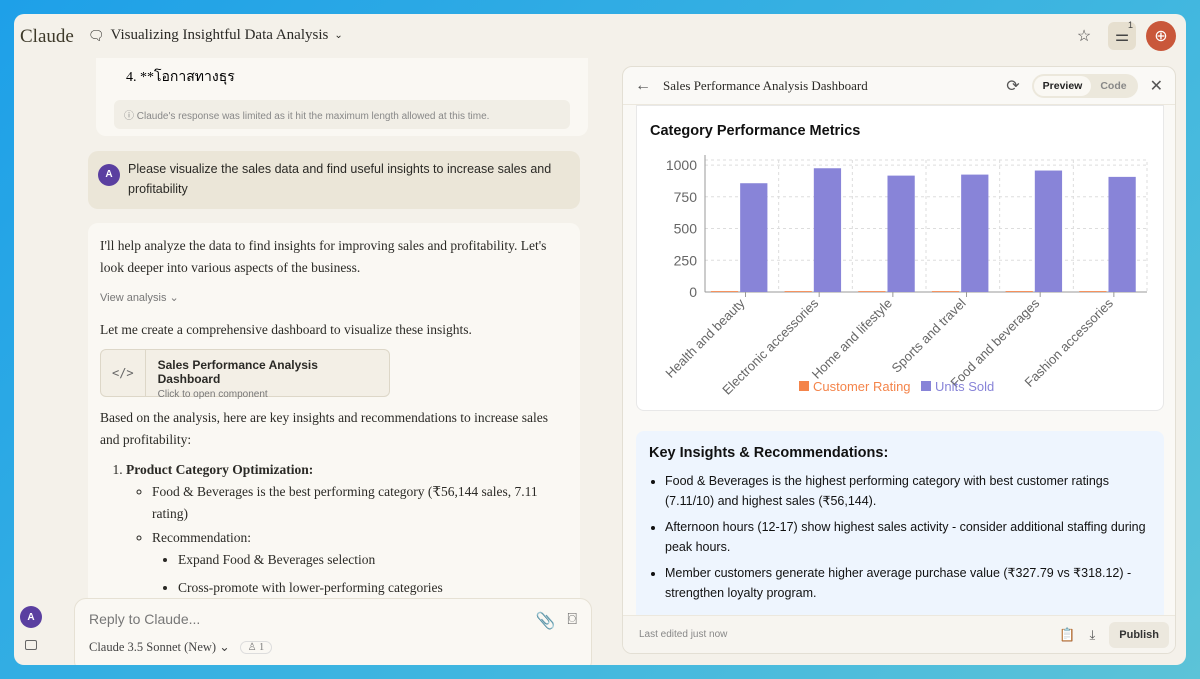 This screenshot has width=1200, height=679. Describe the element at coordinates (1093, 635) in the screenshot. I see `download-icon: ⤓` at that location.